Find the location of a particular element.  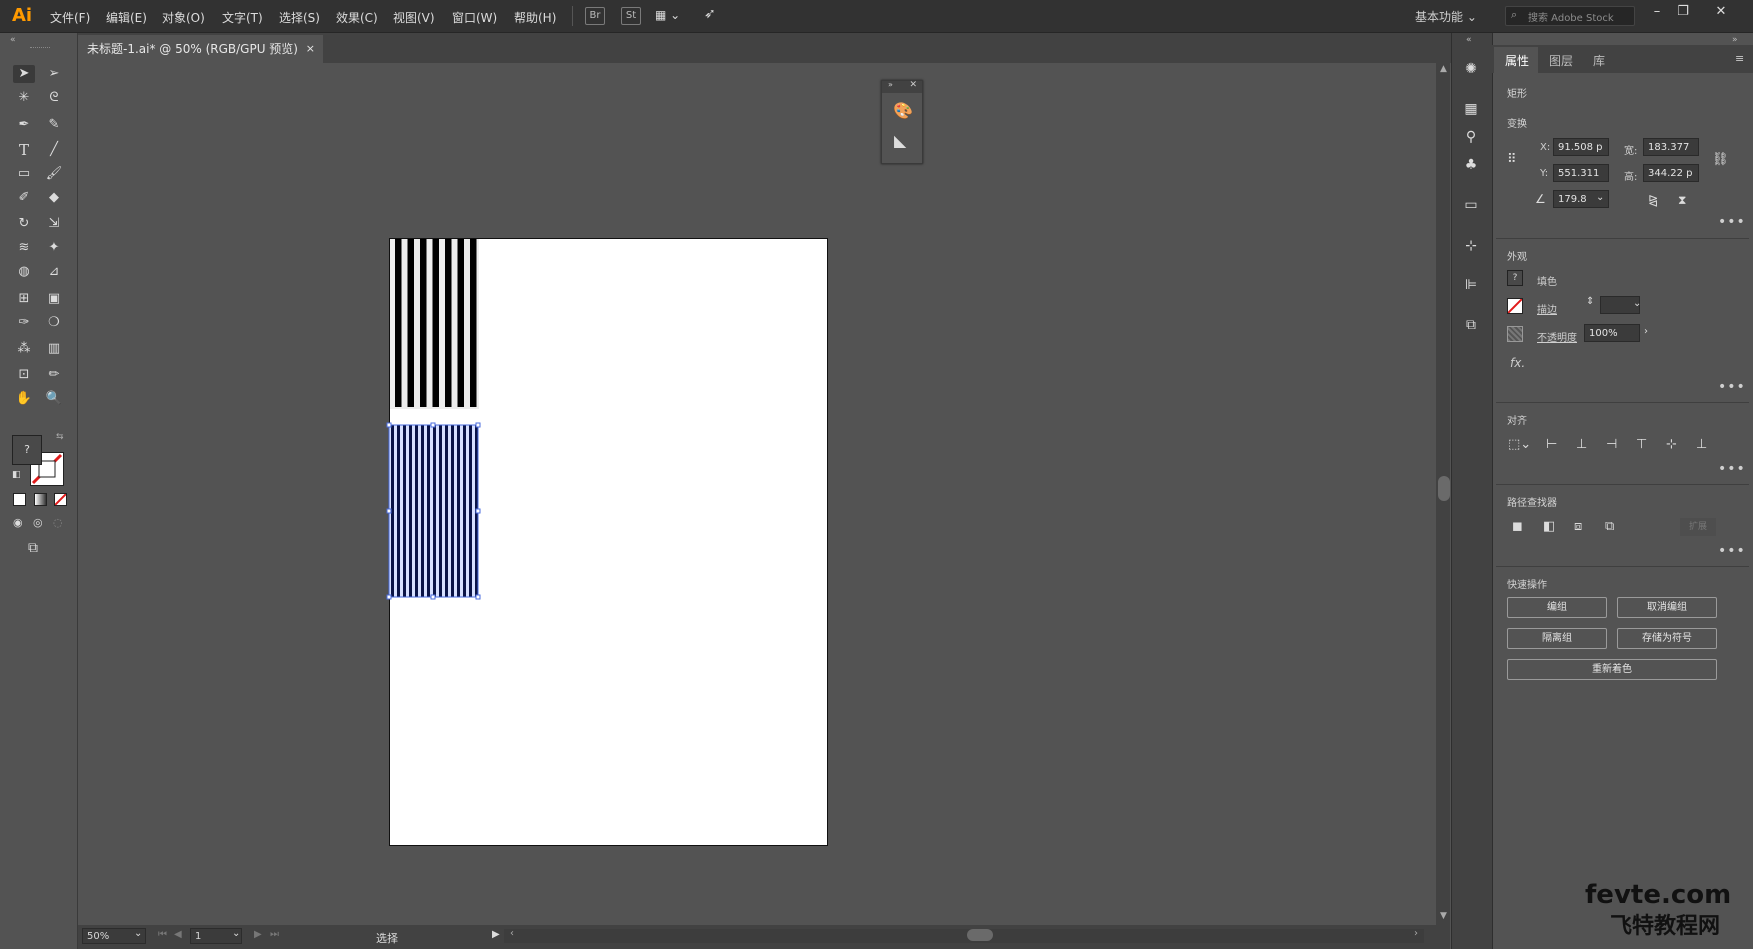

intersect-icon: ⧈ is located at coordinates (1578, 526).